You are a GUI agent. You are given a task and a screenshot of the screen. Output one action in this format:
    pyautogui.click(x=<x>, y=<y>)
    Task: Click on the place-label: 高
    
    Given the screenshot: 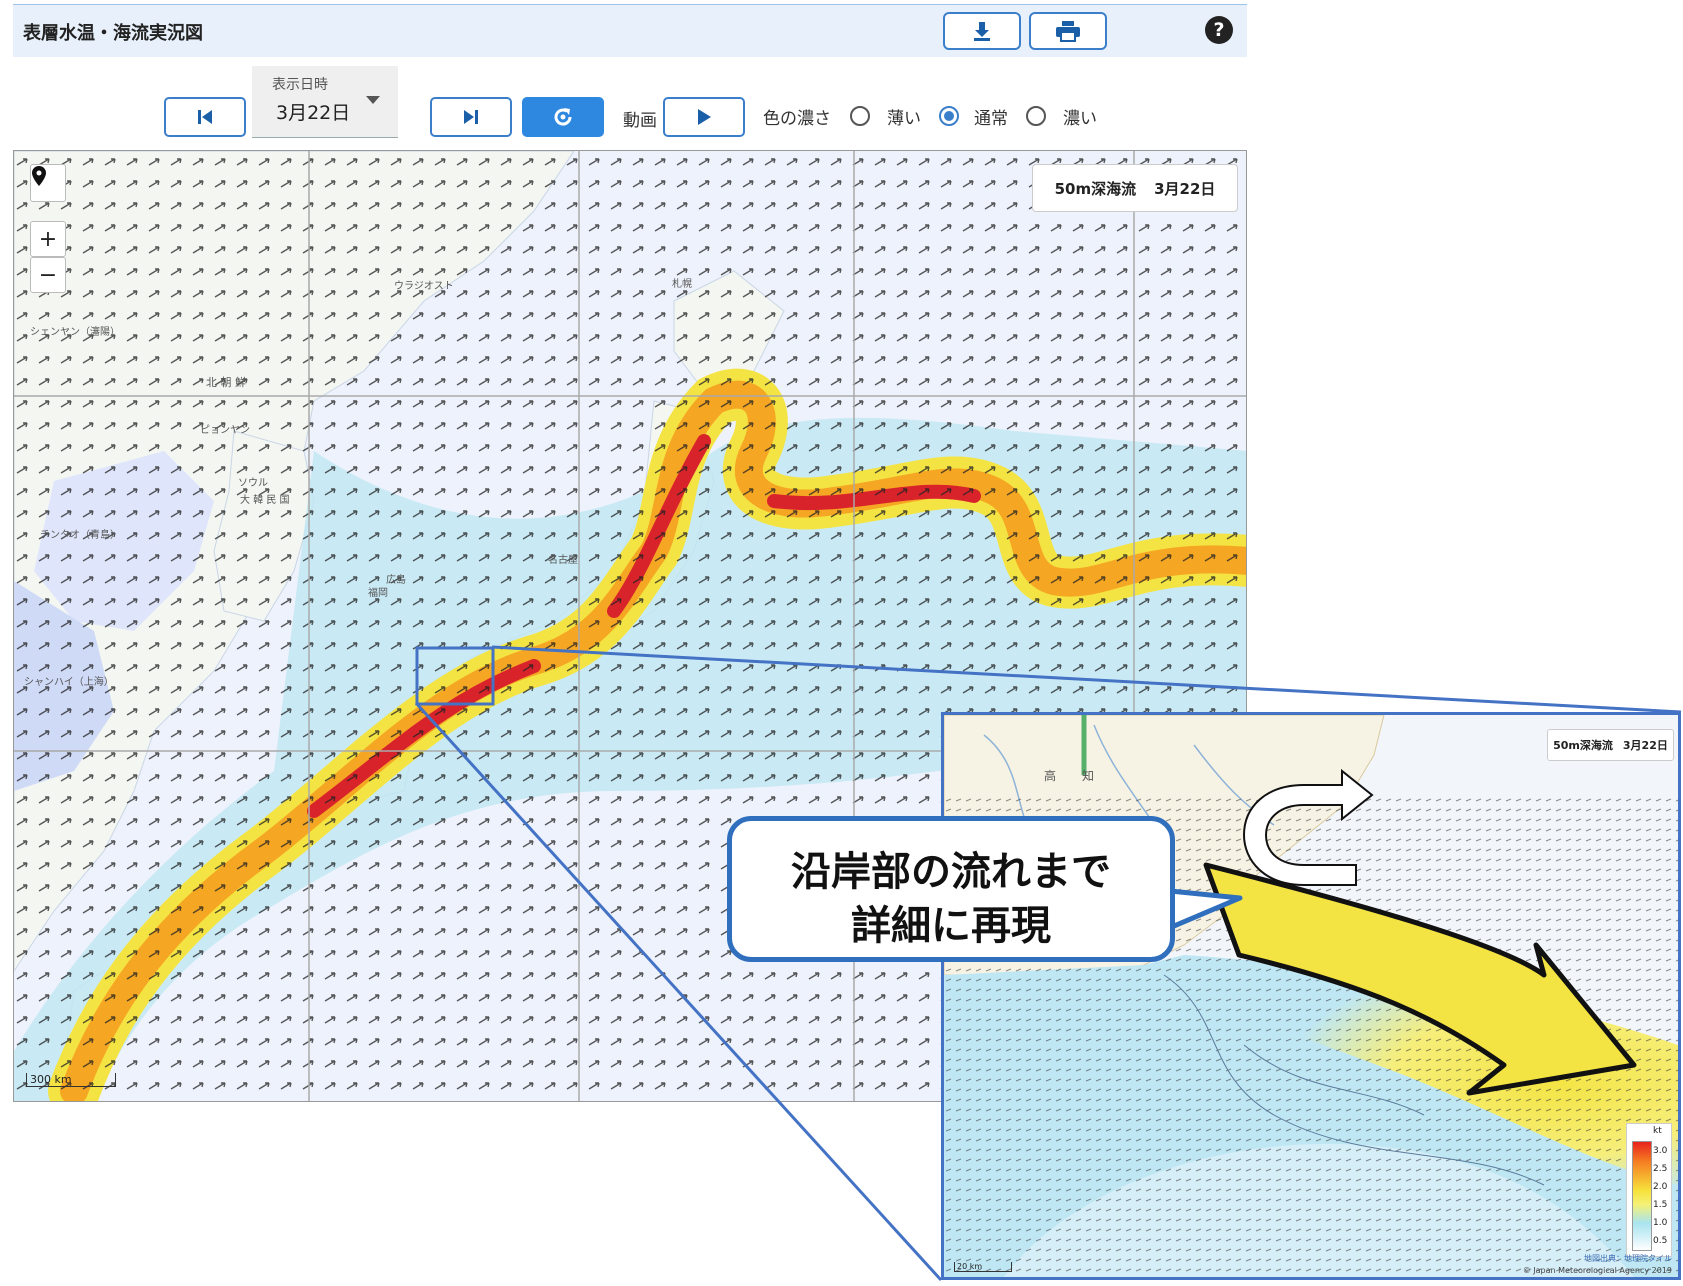 What is the action you would take?
    pyautogui.click(x=1050, y=776)
    